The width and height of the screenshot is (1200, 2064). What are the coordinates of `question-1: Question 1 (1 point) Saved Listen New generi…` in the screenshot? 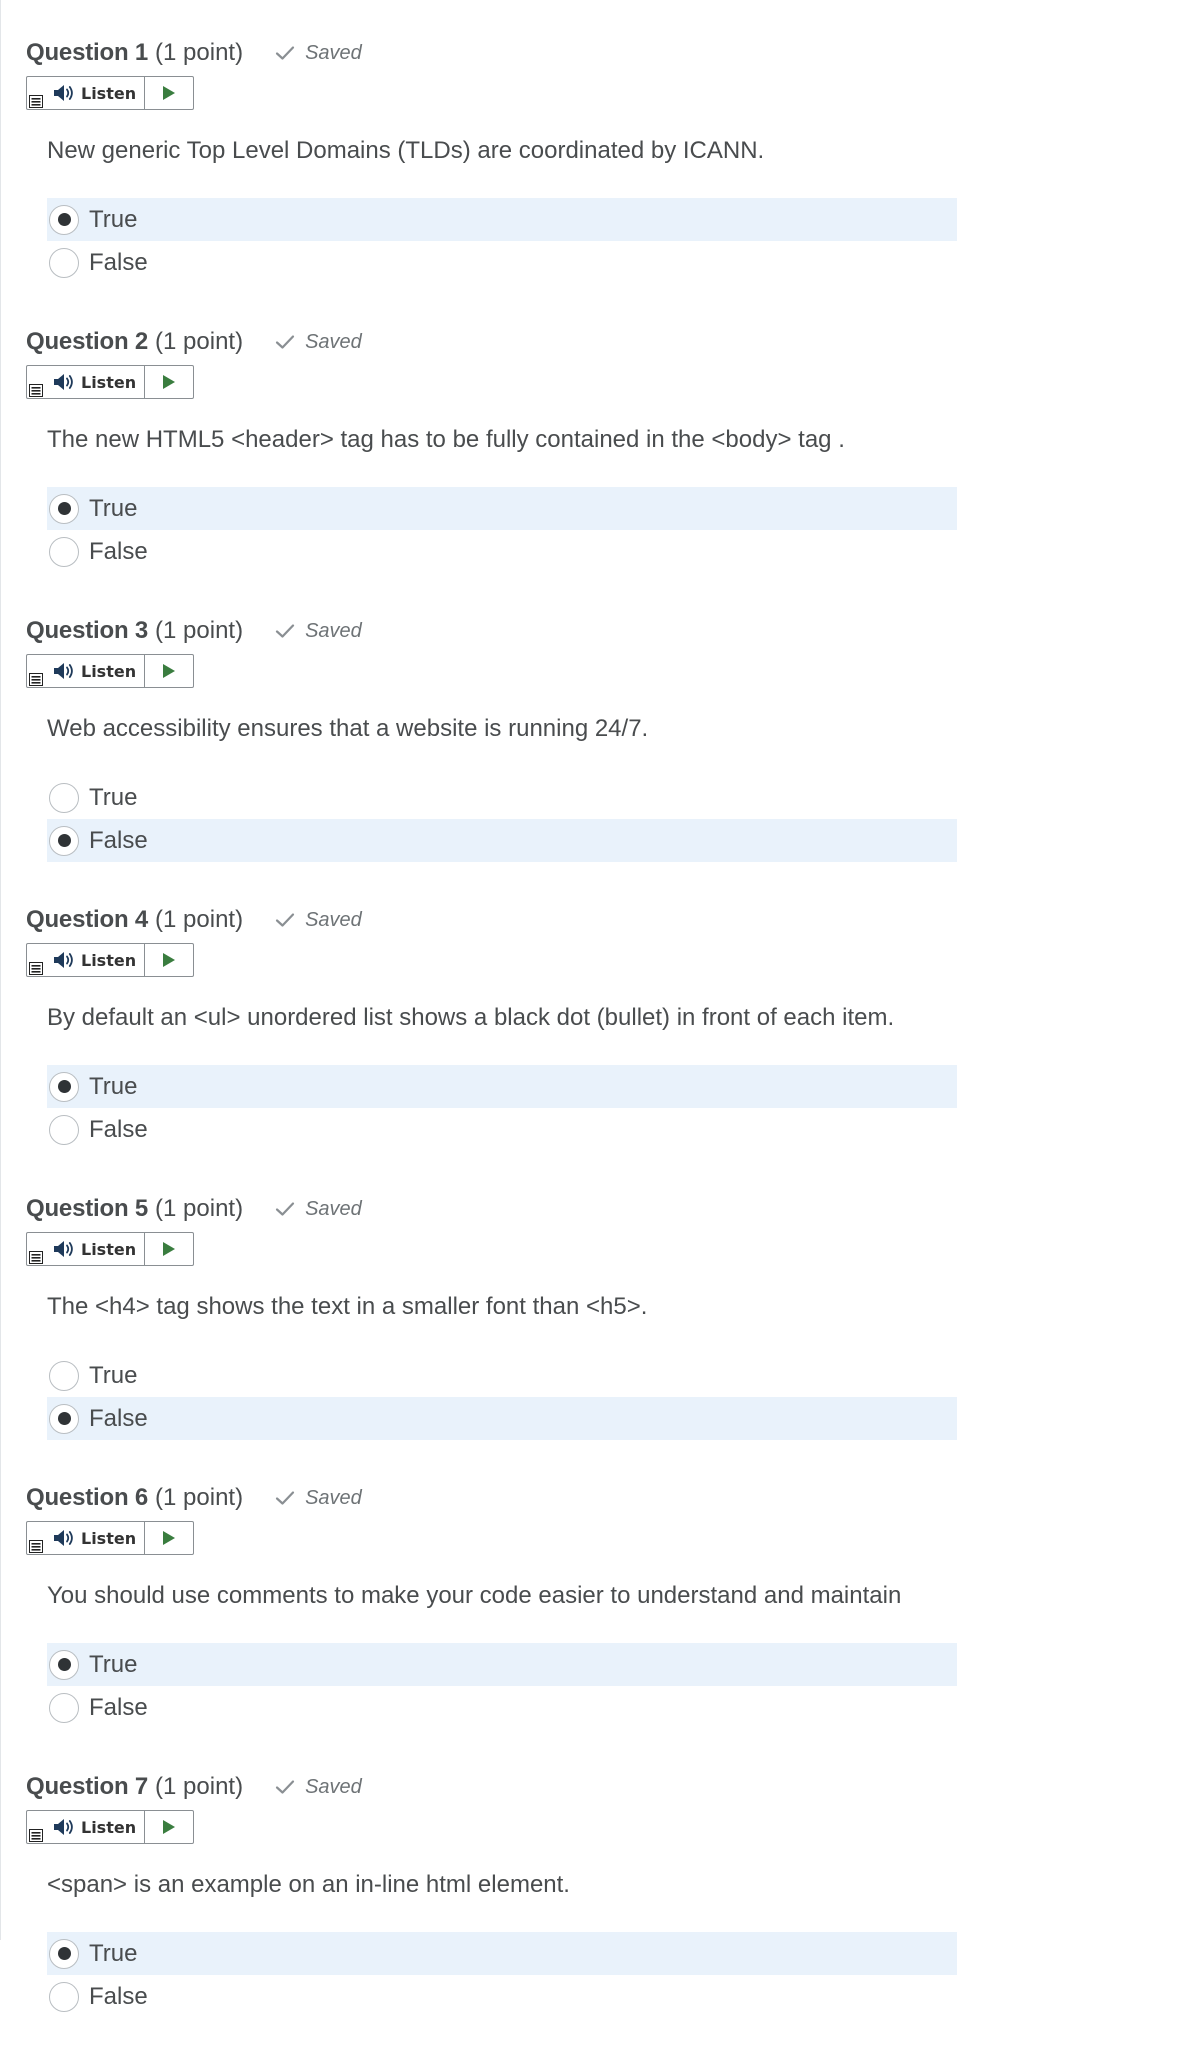 It's located at (601, 144).